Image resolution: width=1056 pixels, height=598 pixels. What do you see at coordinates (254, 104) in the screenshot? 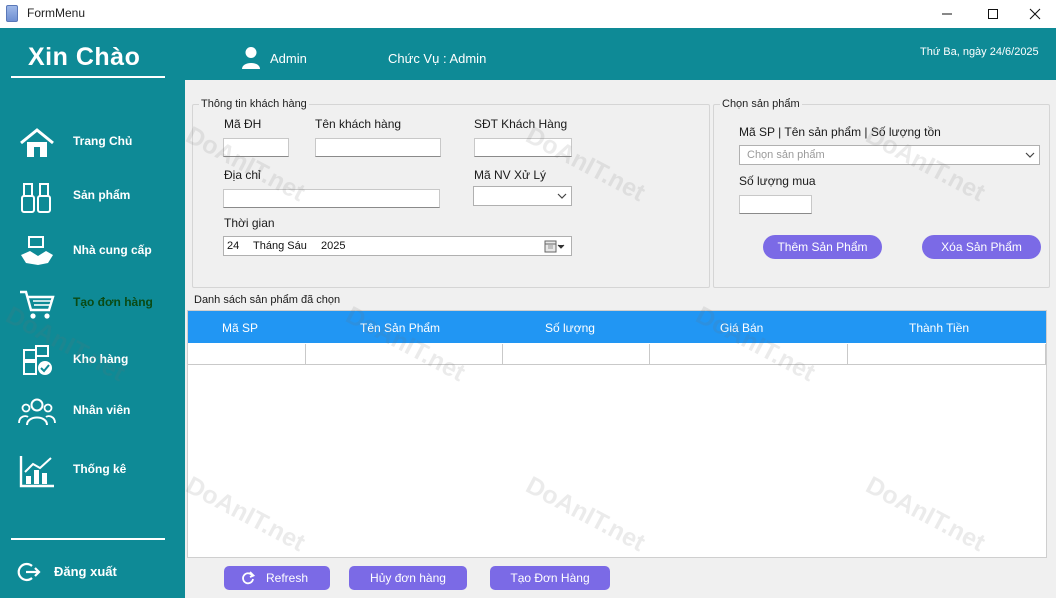
I see `customer-info-title: Thông tin khách hàng` at bounding box center [254, 104].